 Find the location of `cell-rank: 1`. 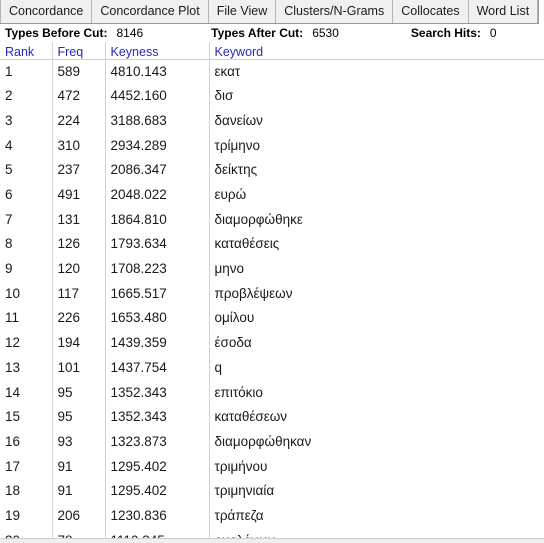

cell-rank: 1 is located at coordinates (26, 71).